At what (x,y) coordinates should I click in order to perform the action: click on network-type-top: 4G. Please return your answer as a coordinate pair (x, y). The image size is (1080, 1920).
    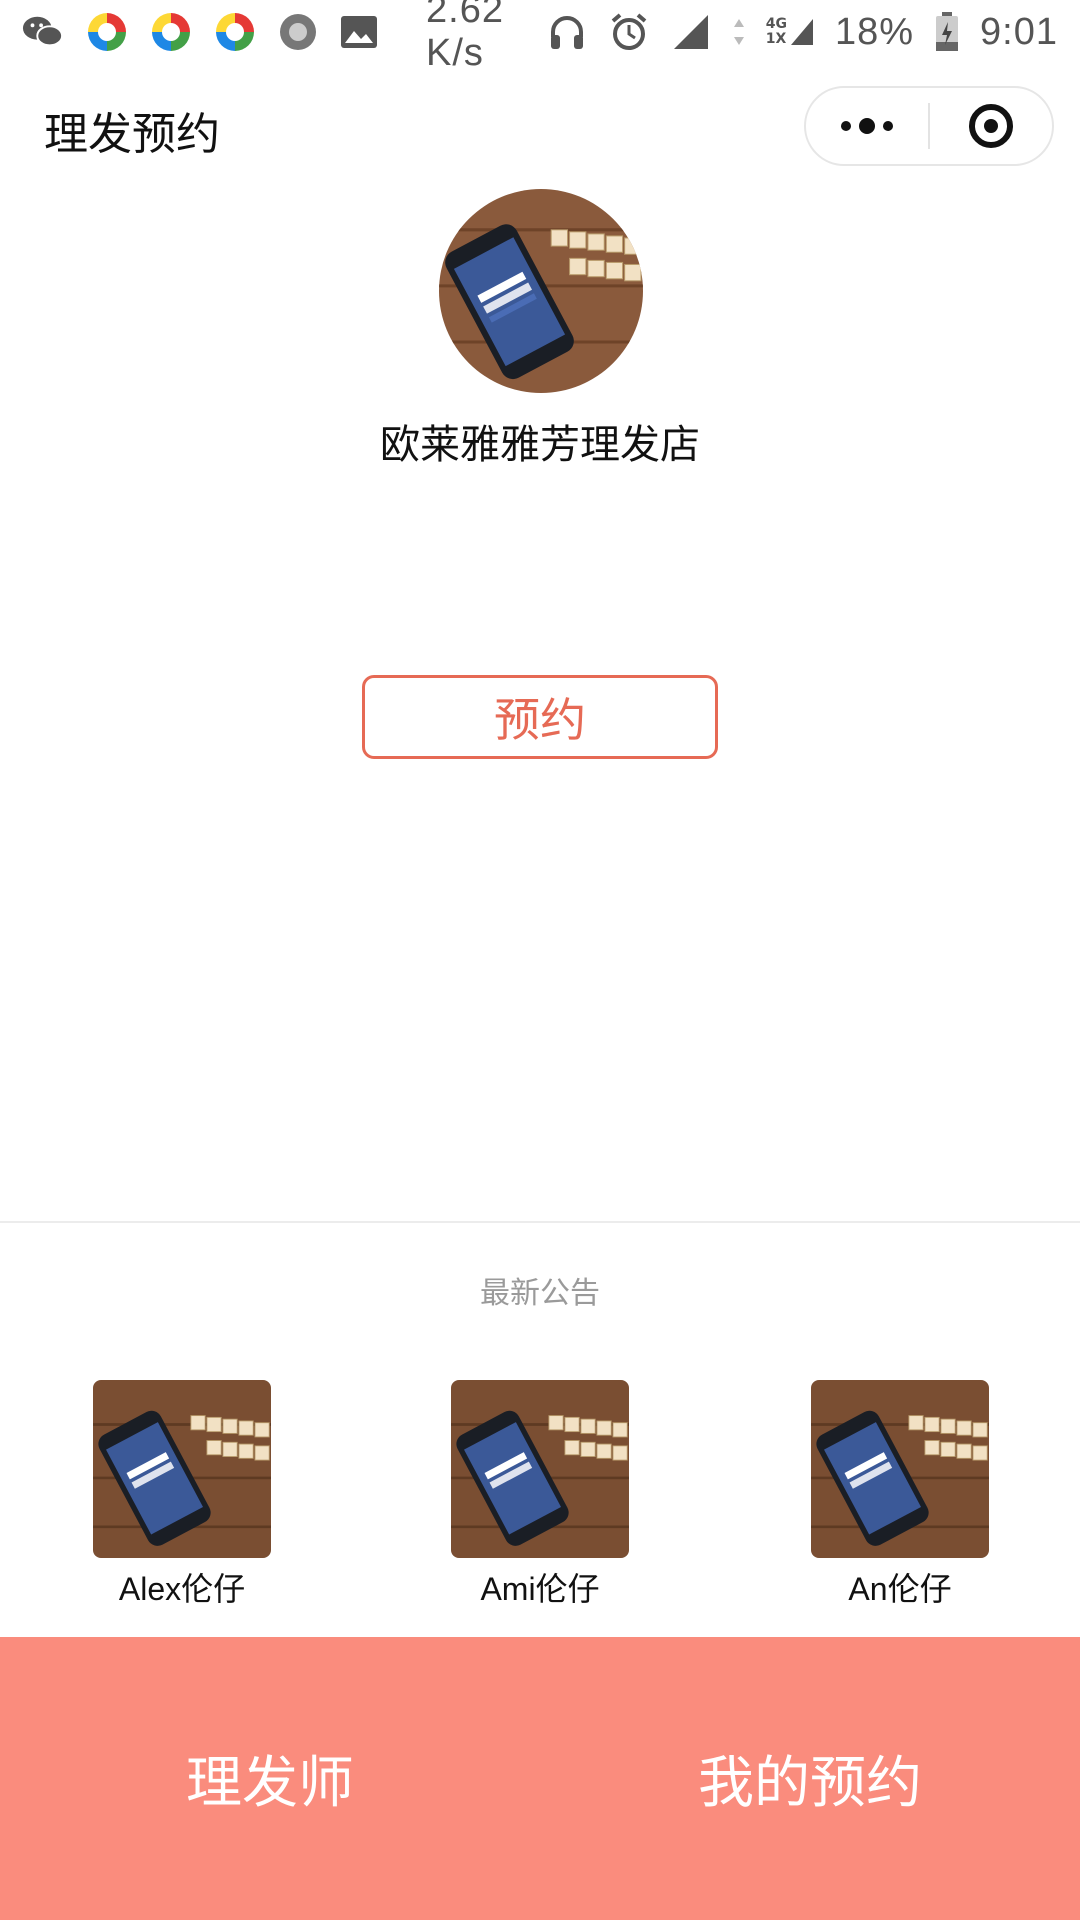
    Looking at the image, I should click on (776, 24).